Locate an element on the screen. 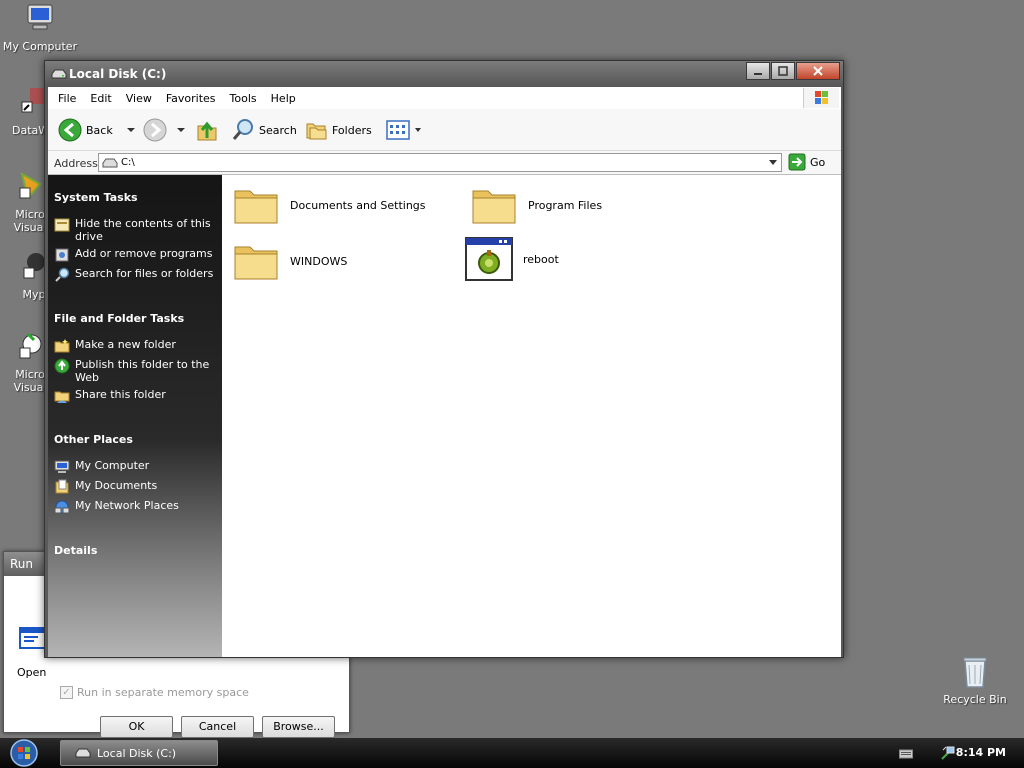 The image size is (1024, 768). visual-studio-icon is located at coordinates (30, 186).